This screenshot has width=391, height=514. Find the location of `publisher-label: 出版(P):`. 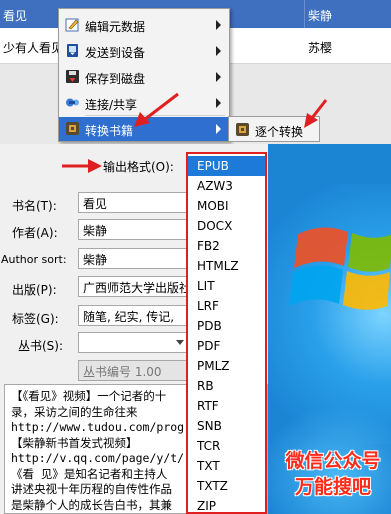

publisher-label: 出版(P): is located at coordinates (34, 290).